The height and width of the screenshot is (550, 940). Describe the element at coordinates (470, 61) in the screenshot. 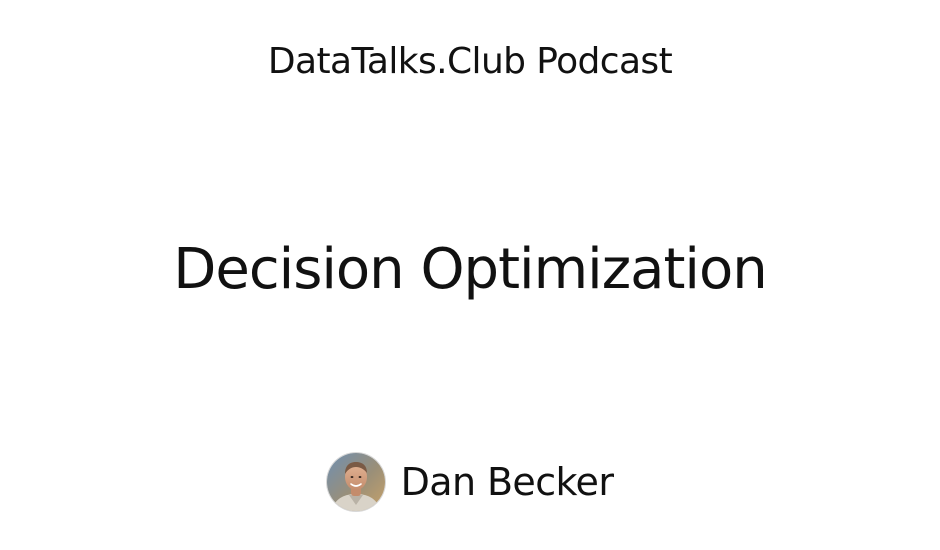

I see `podcast-name: DataTalks.Club Podcast` at that location.